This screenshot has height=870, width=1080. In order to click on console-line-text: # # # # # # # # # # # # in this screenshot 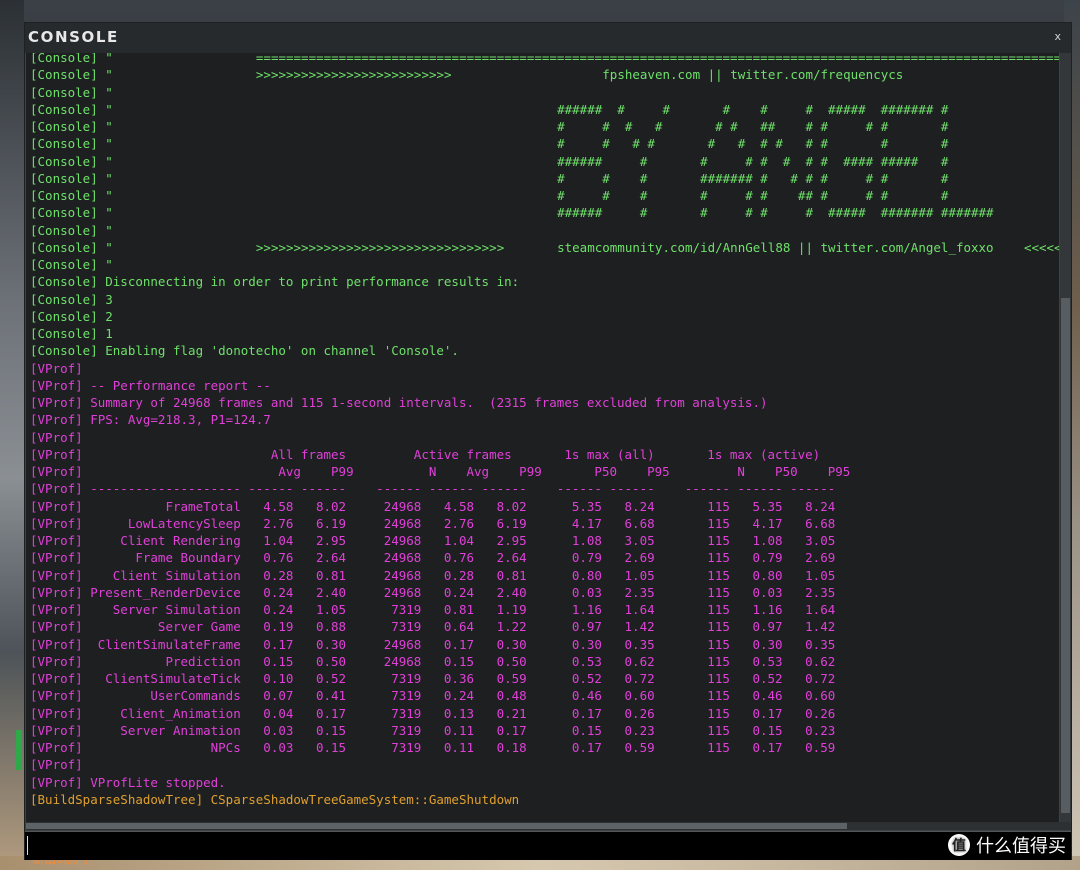, I will do `click(753, 144)`.